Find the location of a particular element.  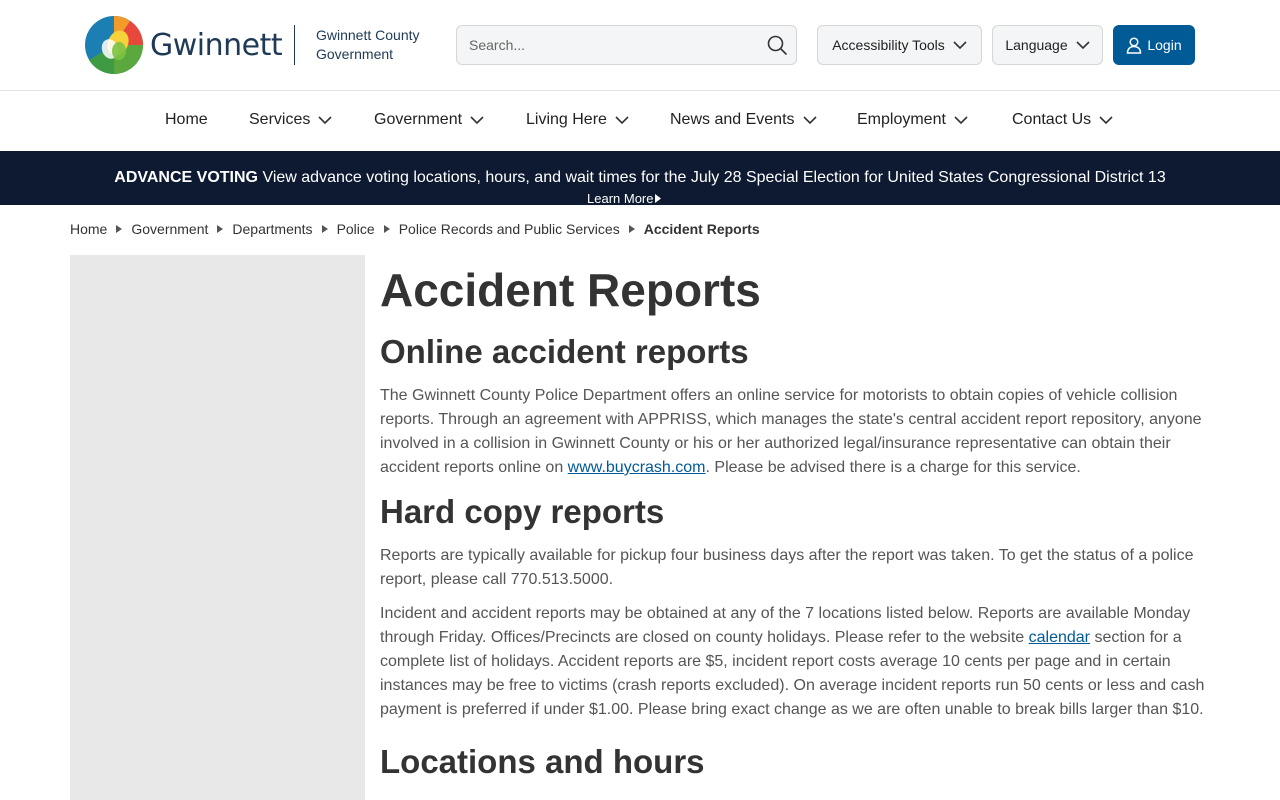

nav-item-label: News and Events is located at coordinates (732, 119).